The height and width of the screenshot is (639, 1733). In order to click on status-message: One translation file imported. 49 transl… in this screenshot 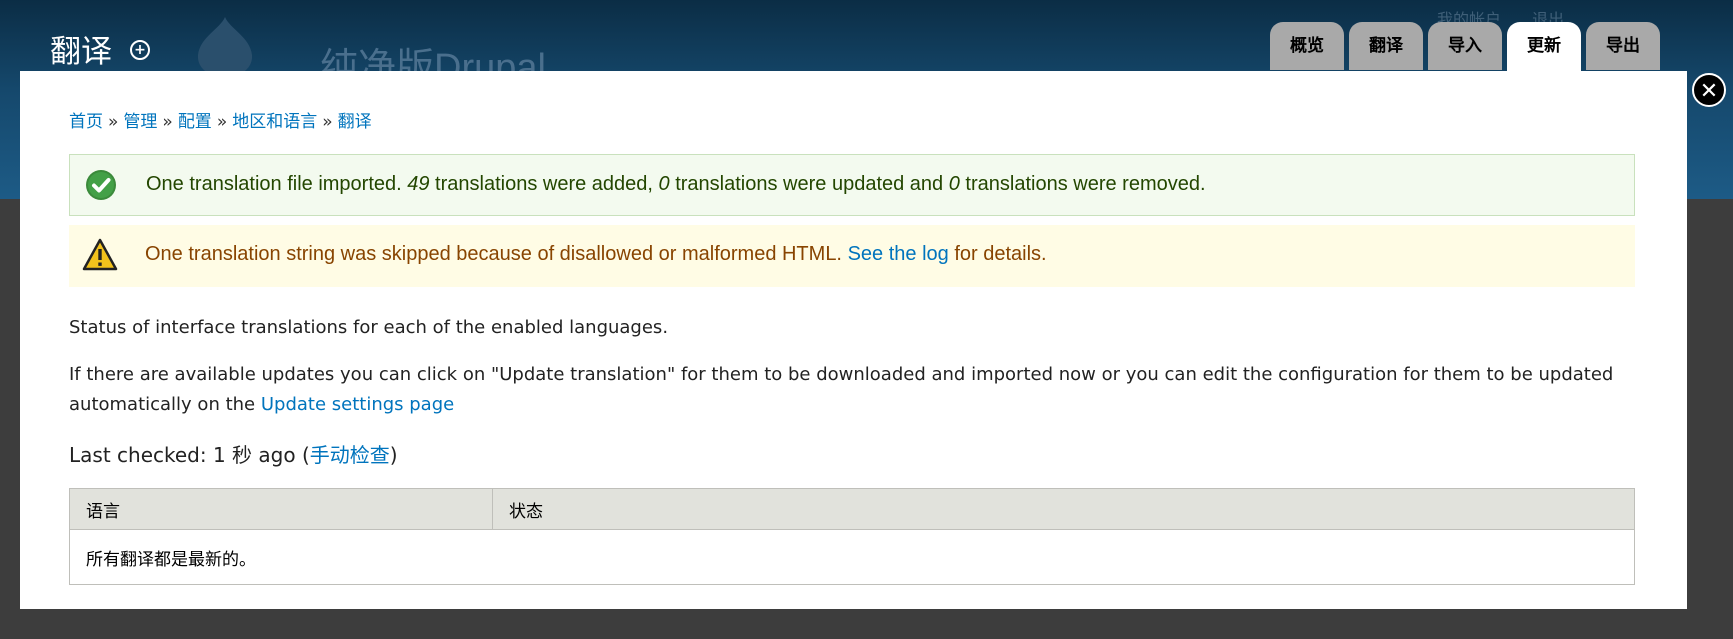, I will do `click(852, 185)`.